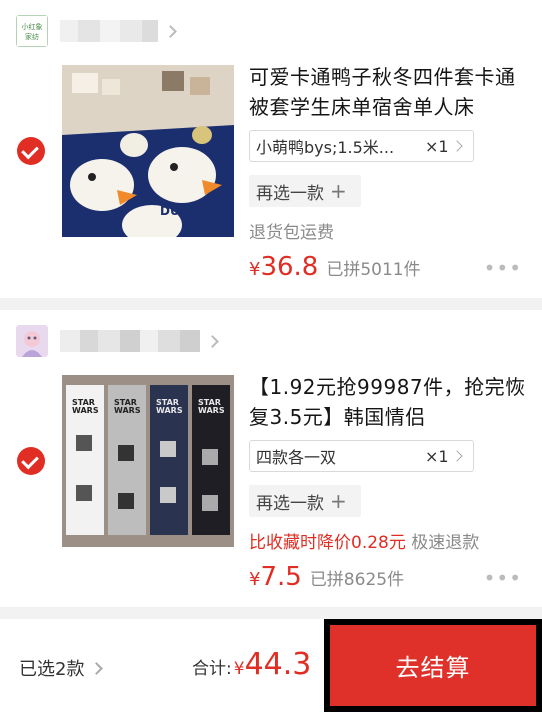 The width and height of the screenshot is (542, 712). I want to click on sold-count: 已拼5011件, so click(373, 270).